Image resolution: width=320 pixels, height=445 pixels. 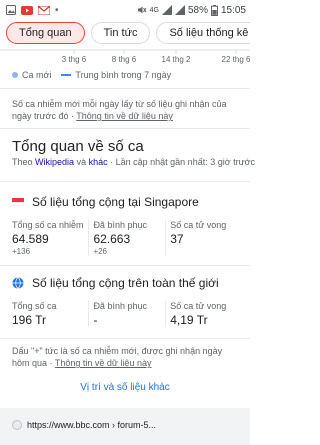 I want to click on chart-fragment: 3 thg 6 8 thg 6 14 thg 2 22 thg 6, so click(x=125, y=57).